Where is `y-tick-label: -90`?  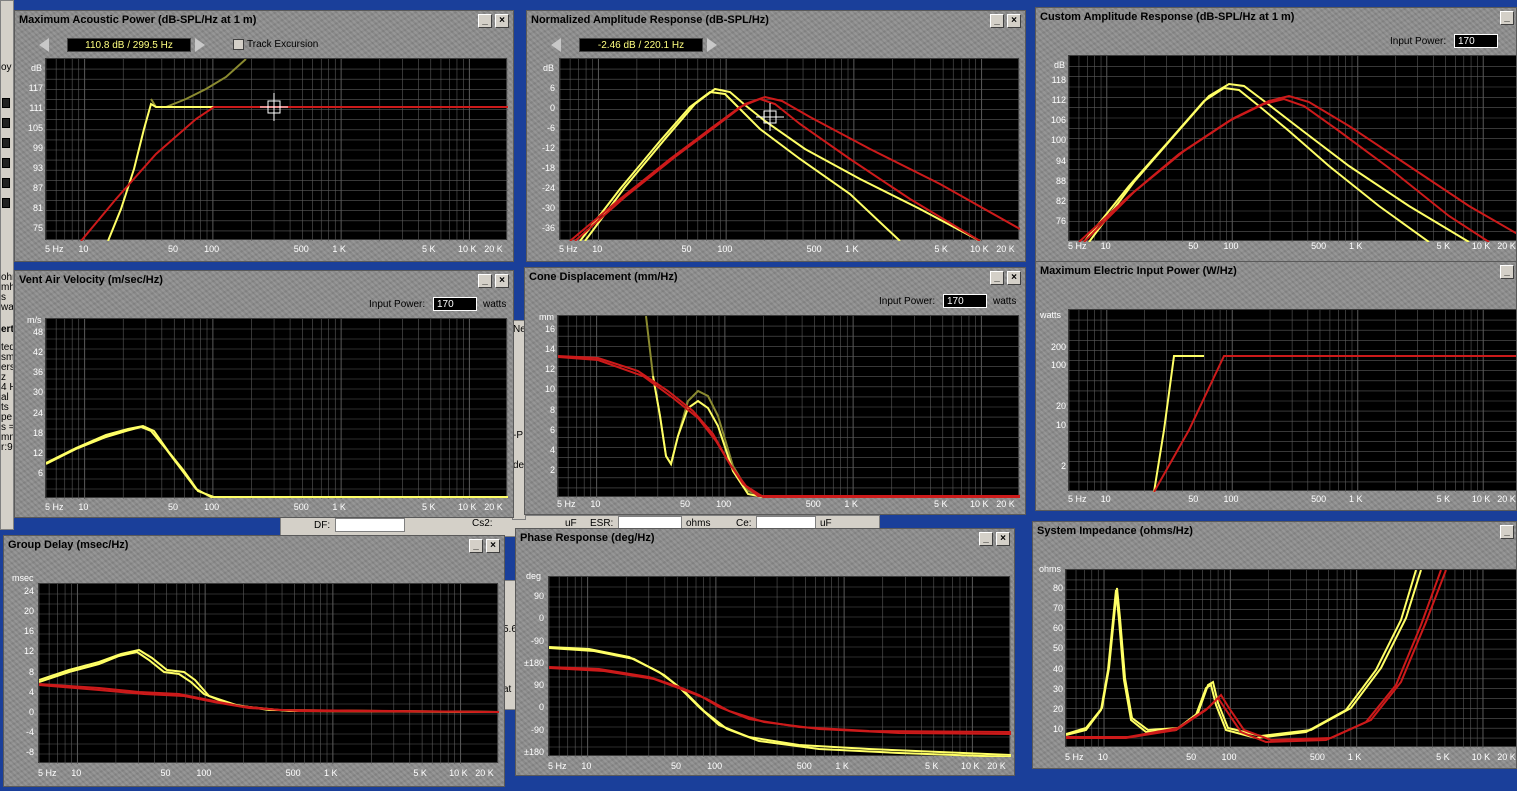
y-tick-label: -90 is located at coordinates (537, 640).